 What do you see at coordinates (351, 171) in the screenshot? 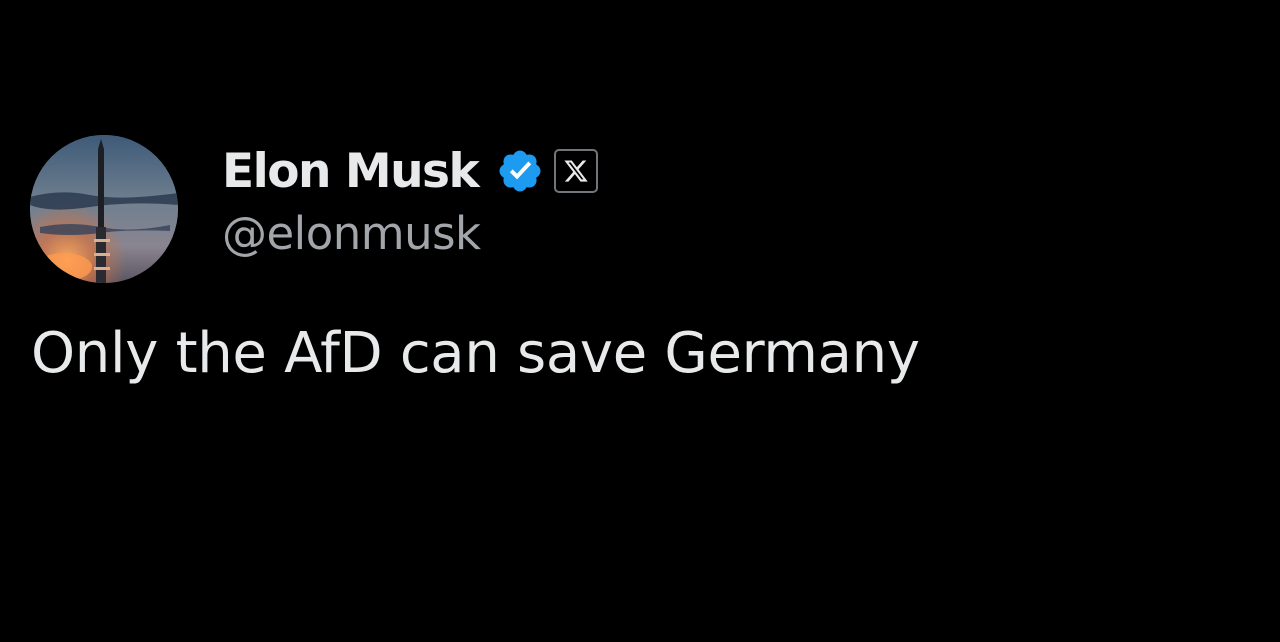
I see `author-display-name: Elon Musk` at bounding box center [351, 171].